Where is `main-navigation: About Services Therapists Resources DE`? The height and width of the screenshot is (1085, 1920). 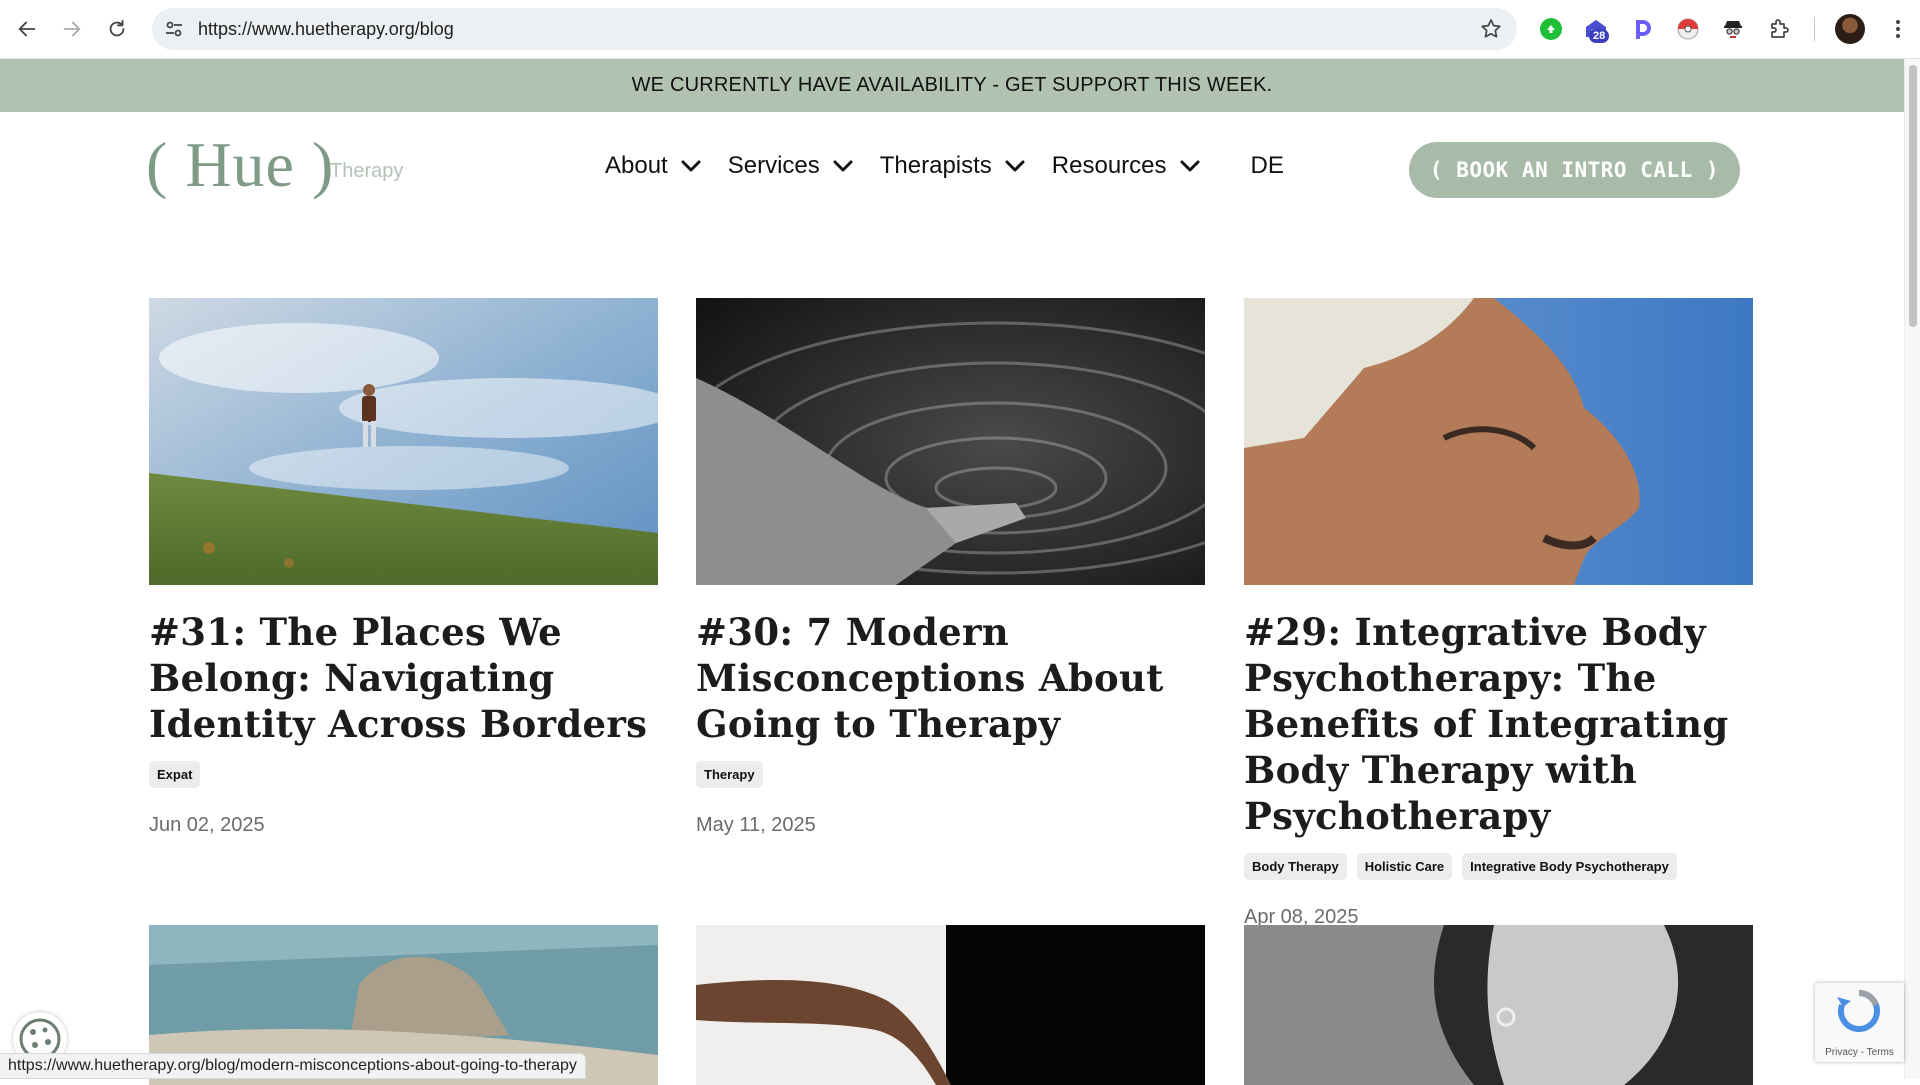
main-navigation: About Services Therapists Resources DE is located at coordinates (944, 166).